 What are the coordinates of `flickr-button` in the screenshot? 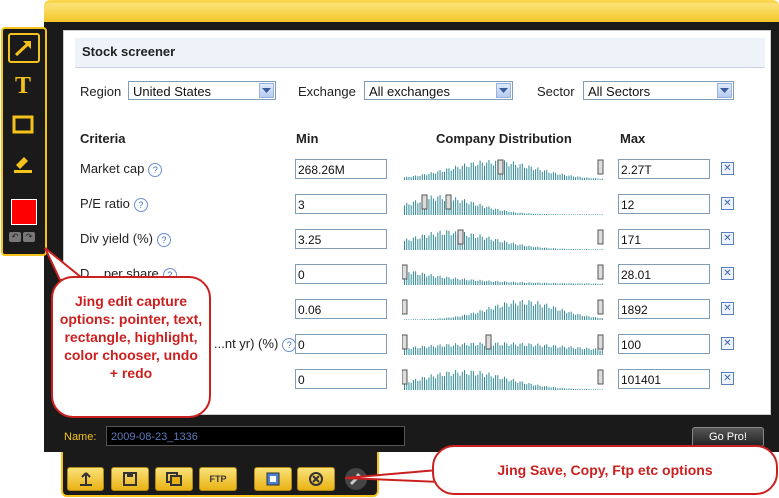 It's located at (273, 479).